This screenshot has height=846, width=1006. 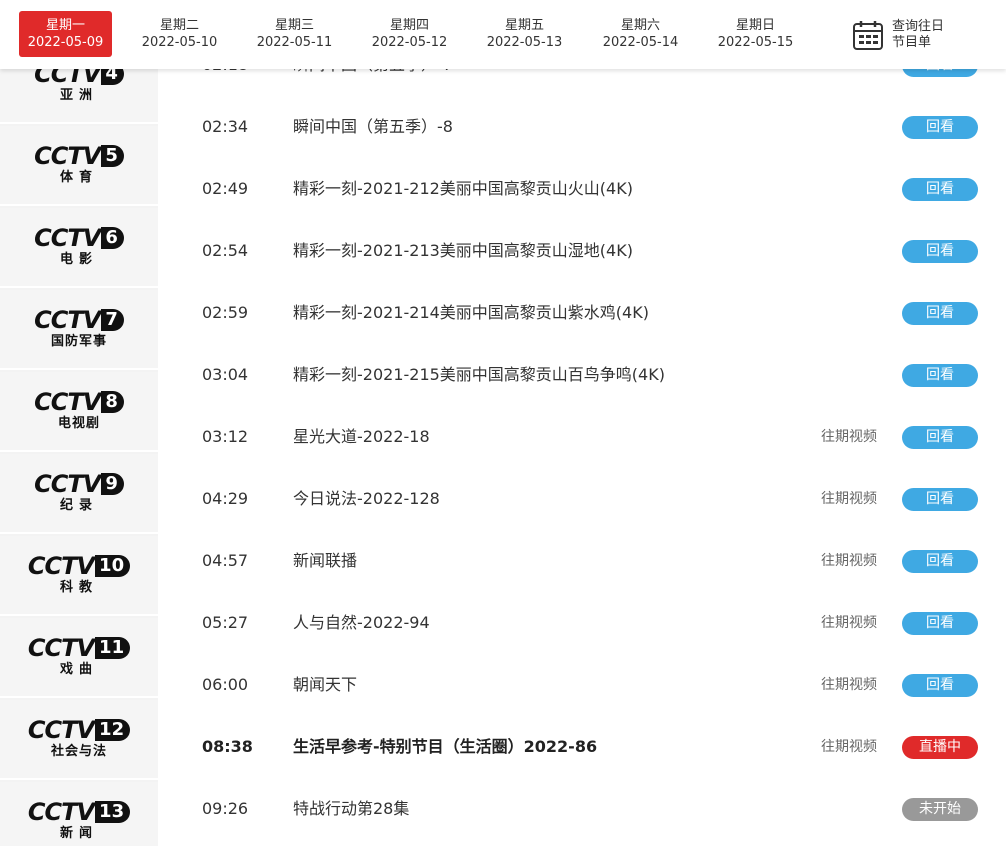 I want to click on program-time: 02:59, so click(x=225, y=312).